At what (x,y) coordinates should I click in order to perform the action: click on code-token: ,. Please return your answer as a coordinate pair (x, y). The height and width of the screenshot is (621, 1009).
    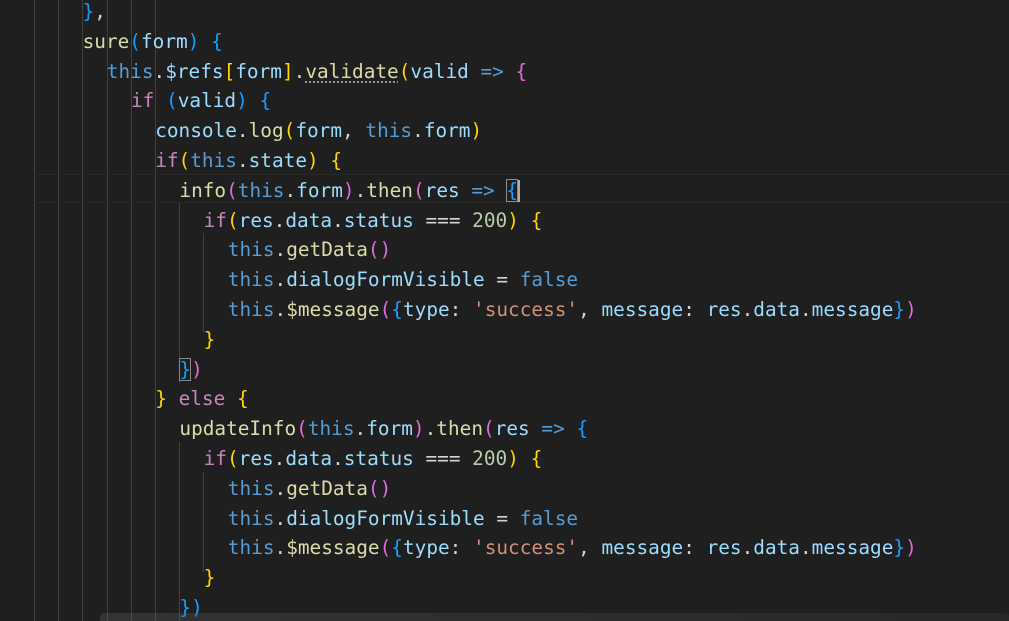
    Looking at the image, I should click on (354, 131).